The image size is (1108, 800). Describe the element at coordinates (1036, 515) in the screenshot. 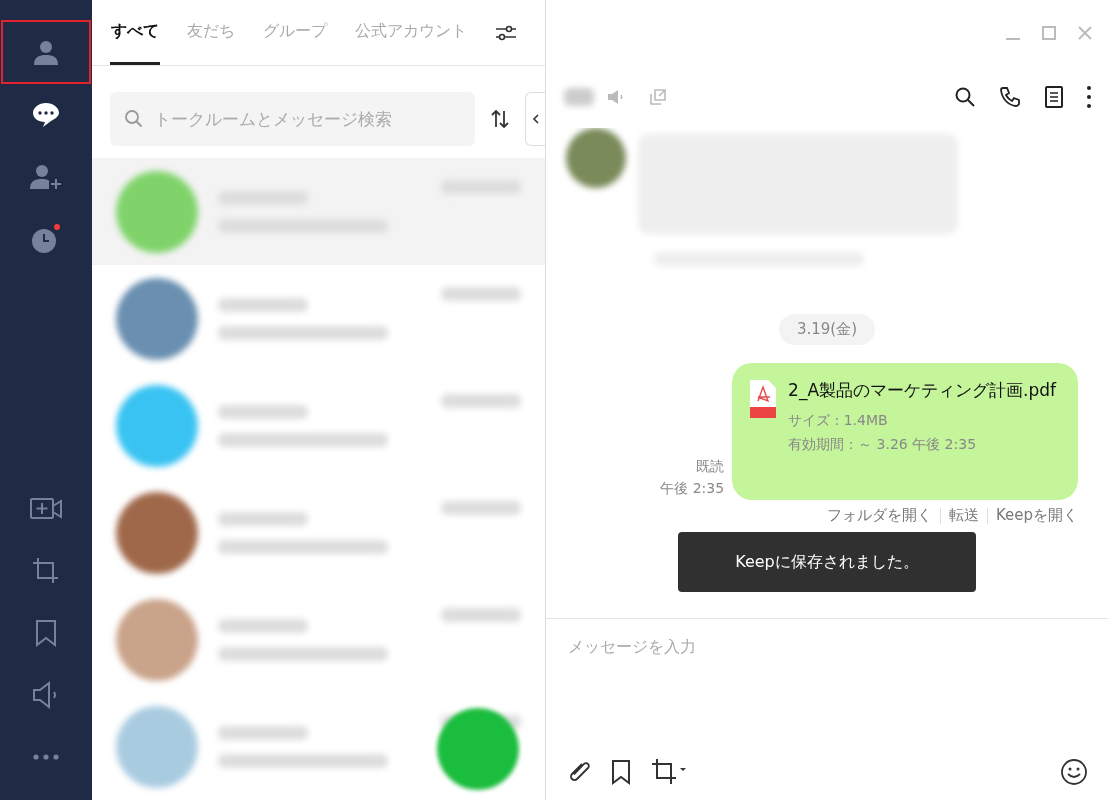

I see `message-action-link: Keepを開く` at that location.